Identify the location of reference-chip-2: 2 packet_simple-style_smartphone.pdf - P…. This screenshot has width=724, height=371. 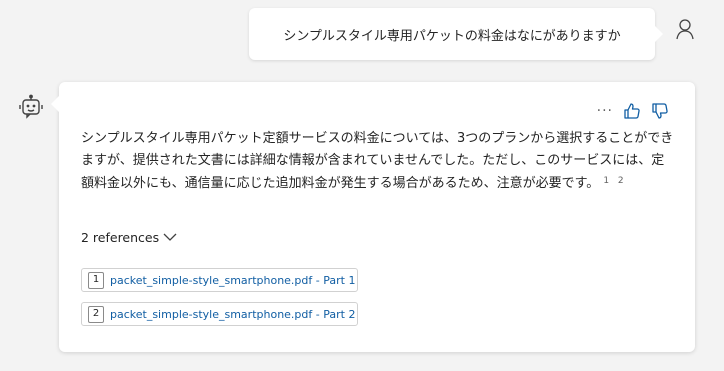
(219, 314).